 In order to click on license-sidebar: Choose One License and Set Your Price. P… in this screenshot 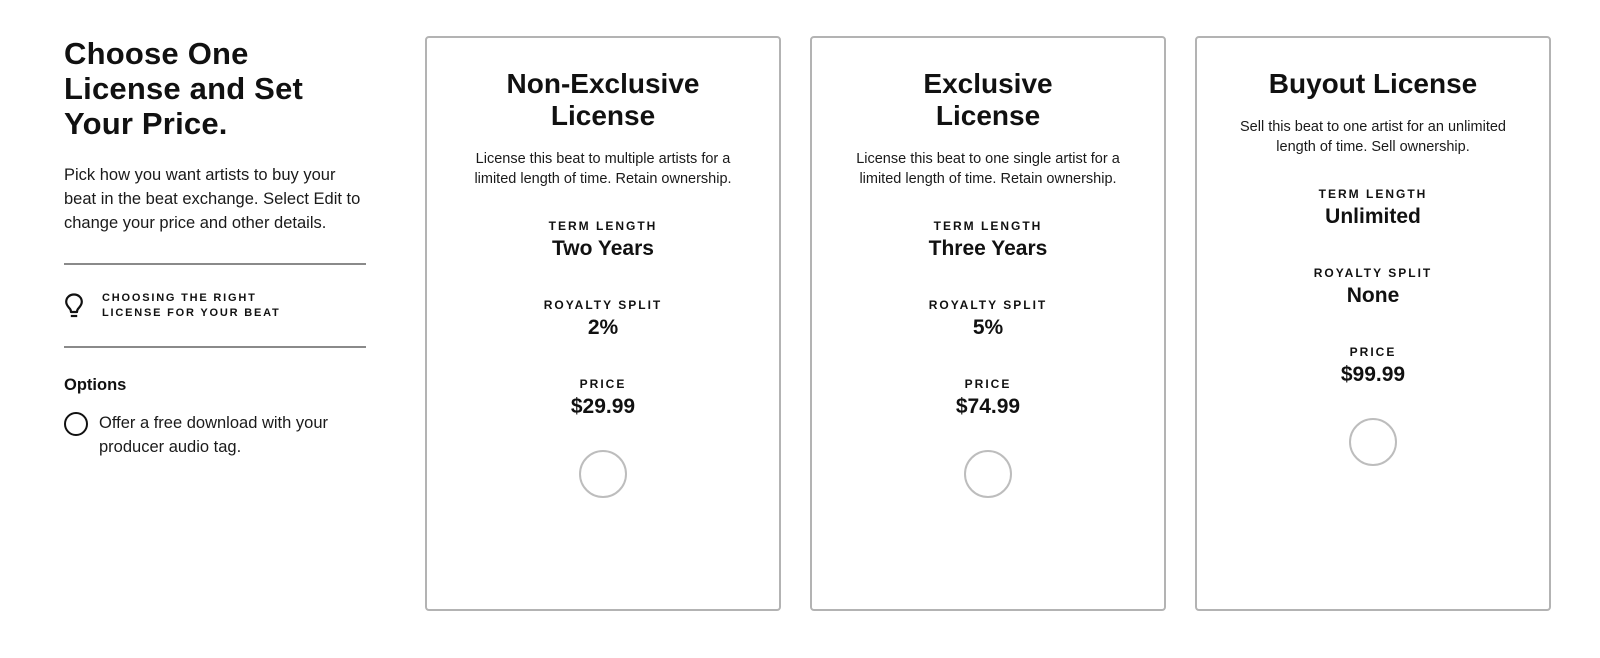, I will do `click(215, 247)`.